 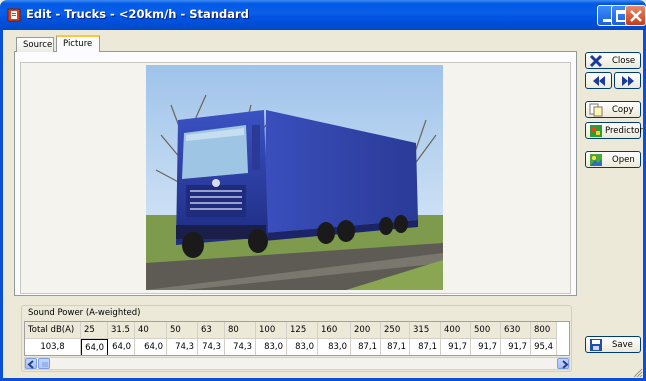 I want to click on tab-source-label: Source, so click(x=38, y=45).